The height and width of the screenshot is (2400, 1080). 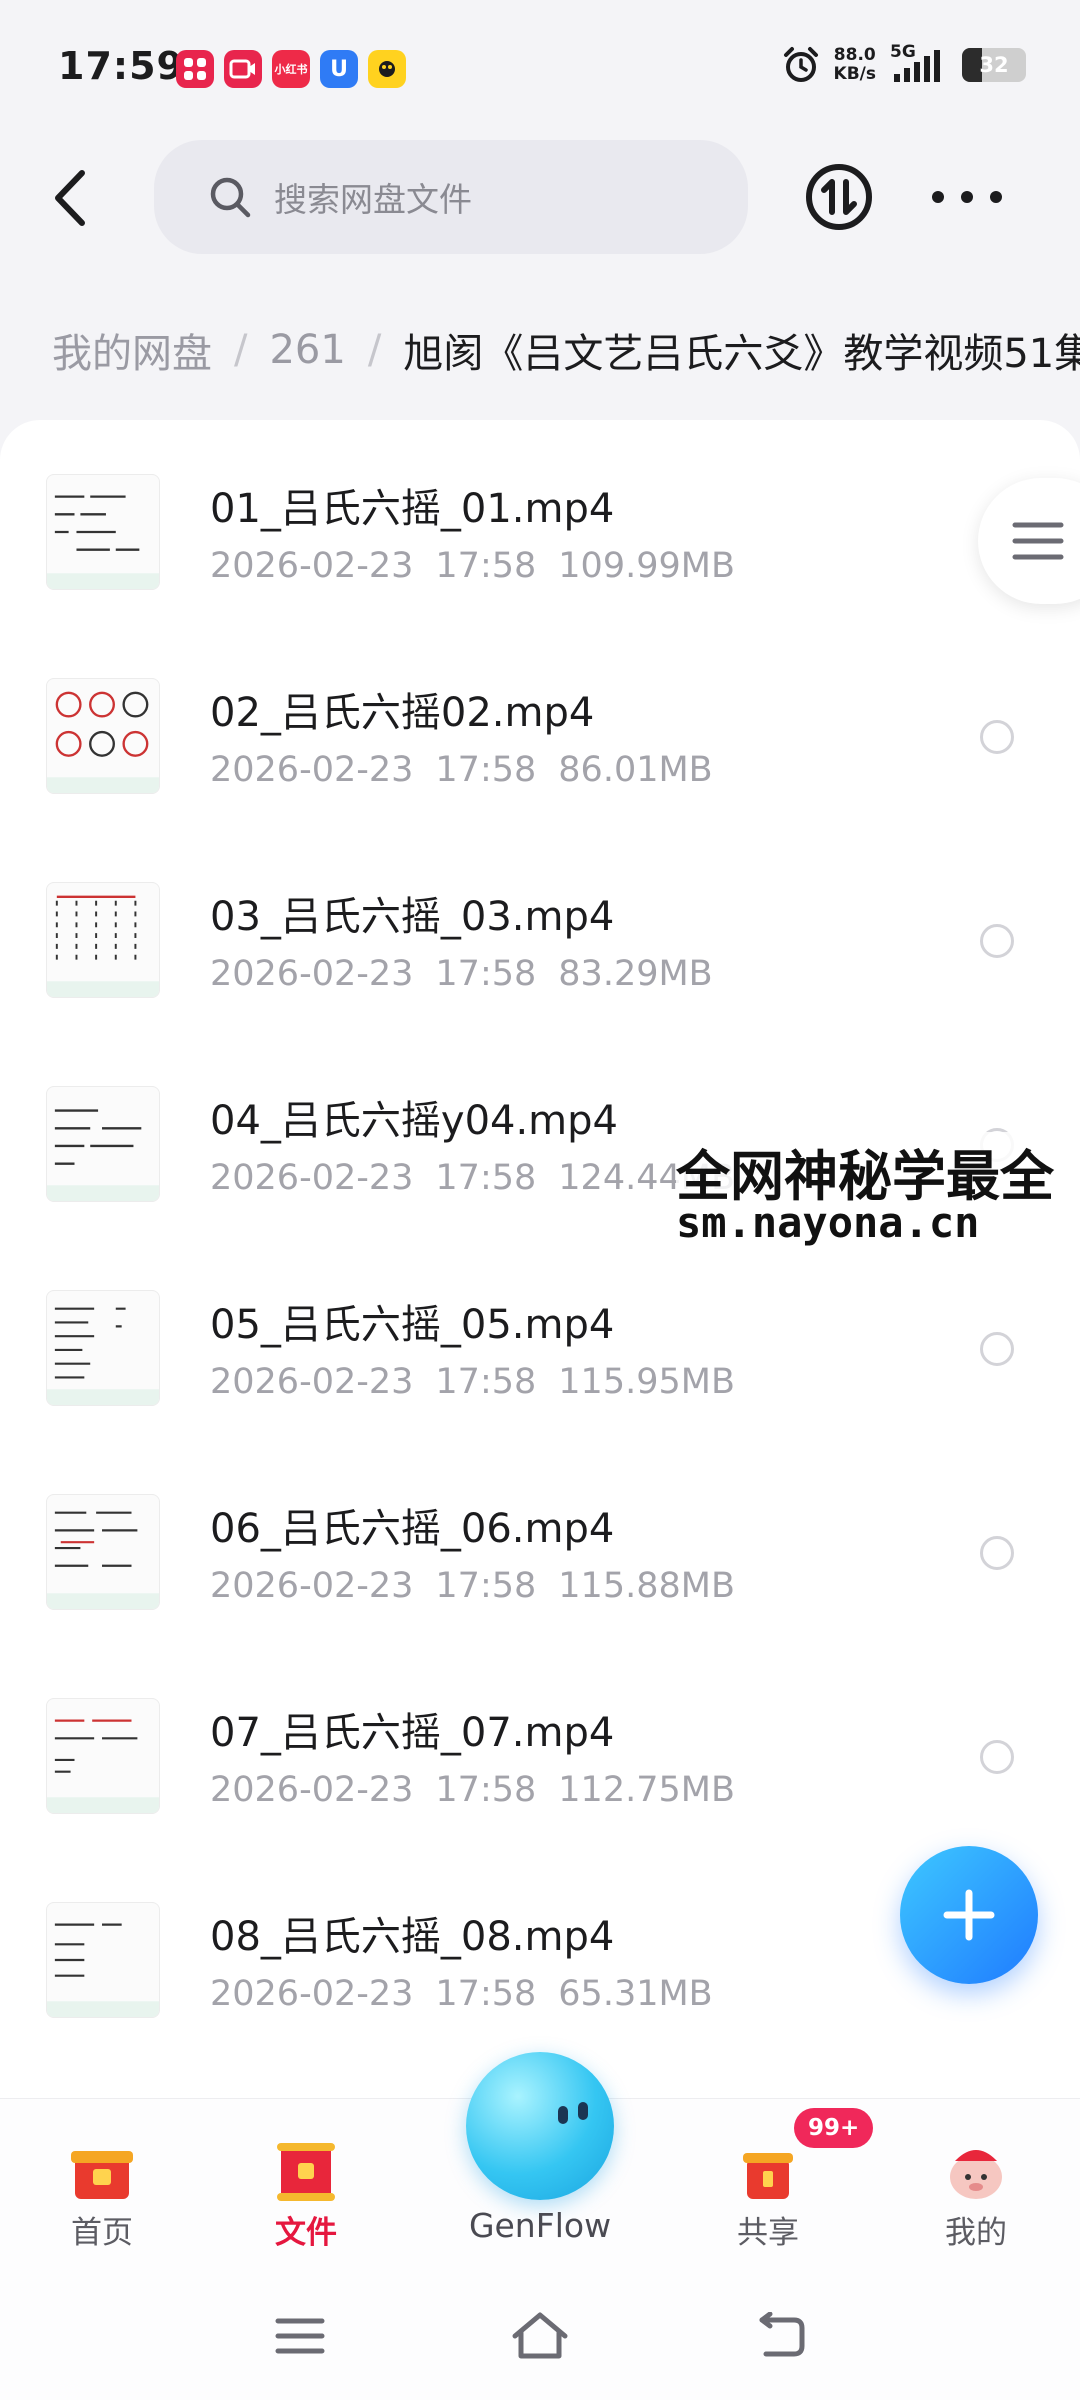 What do you see at coordinates (230, 197) in the screenshot?
I see `search-icon` at bounding box center [230, 197].